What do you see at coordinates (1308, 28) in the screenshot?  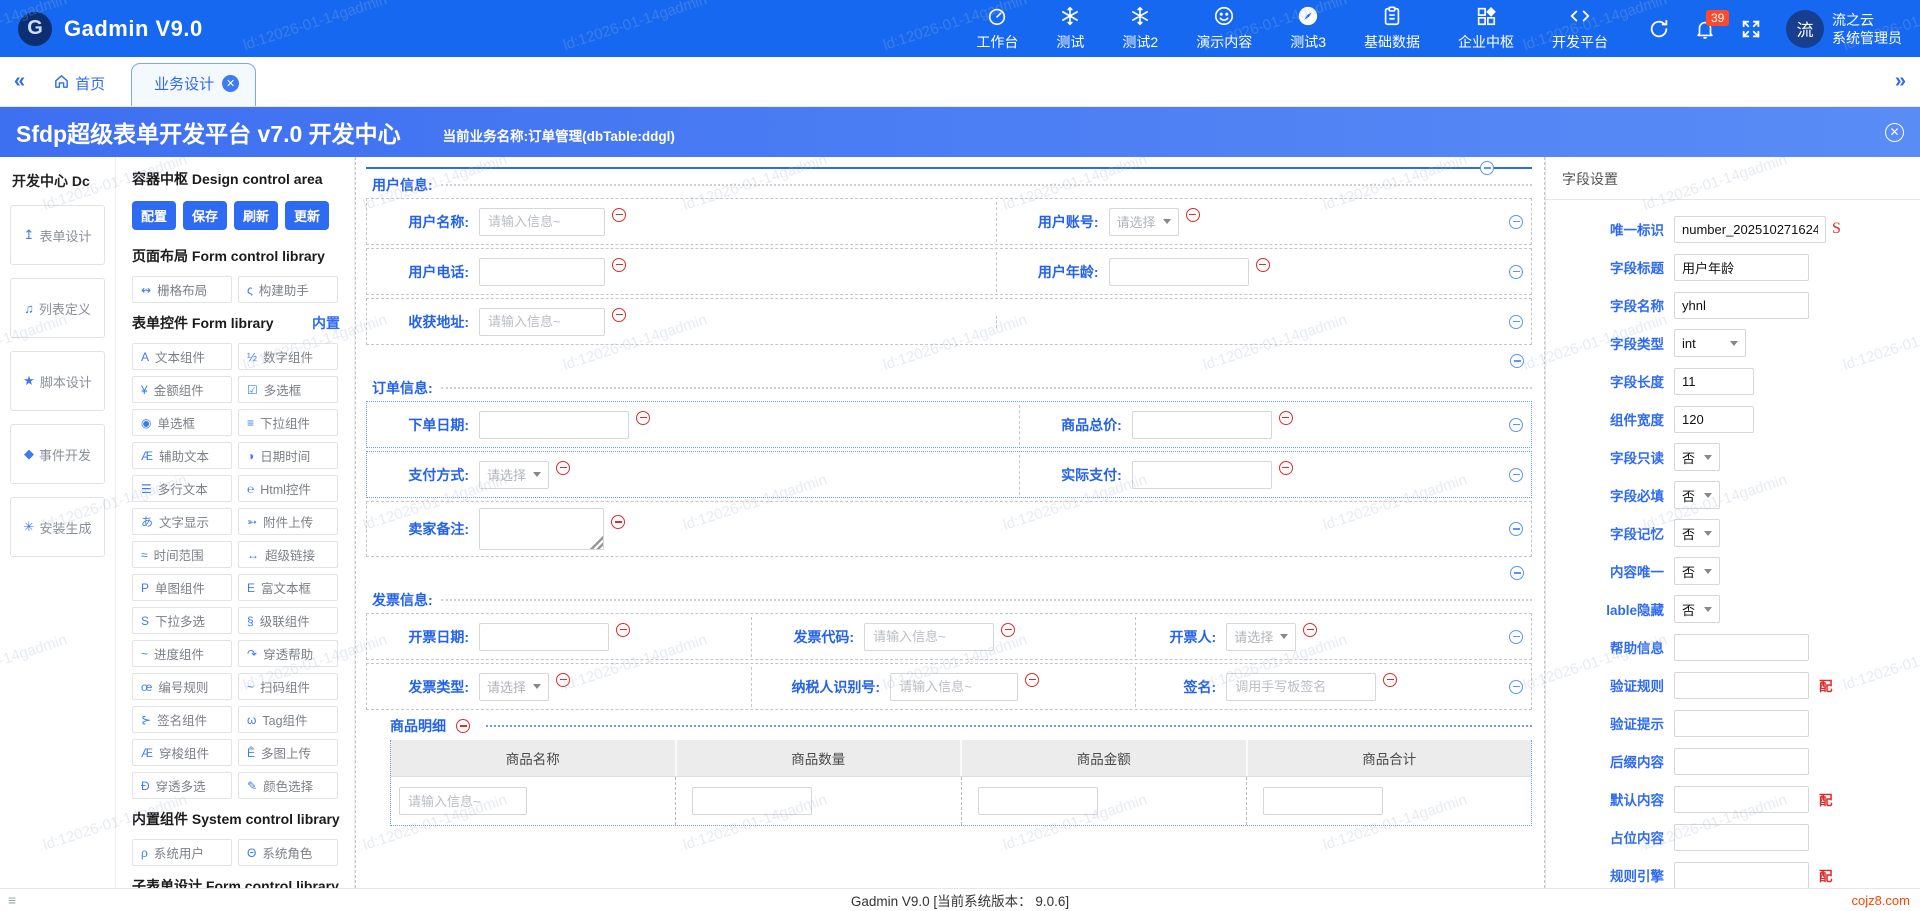 I see `menu-item-test3: 测试3` at bounding box center [1308, 28].